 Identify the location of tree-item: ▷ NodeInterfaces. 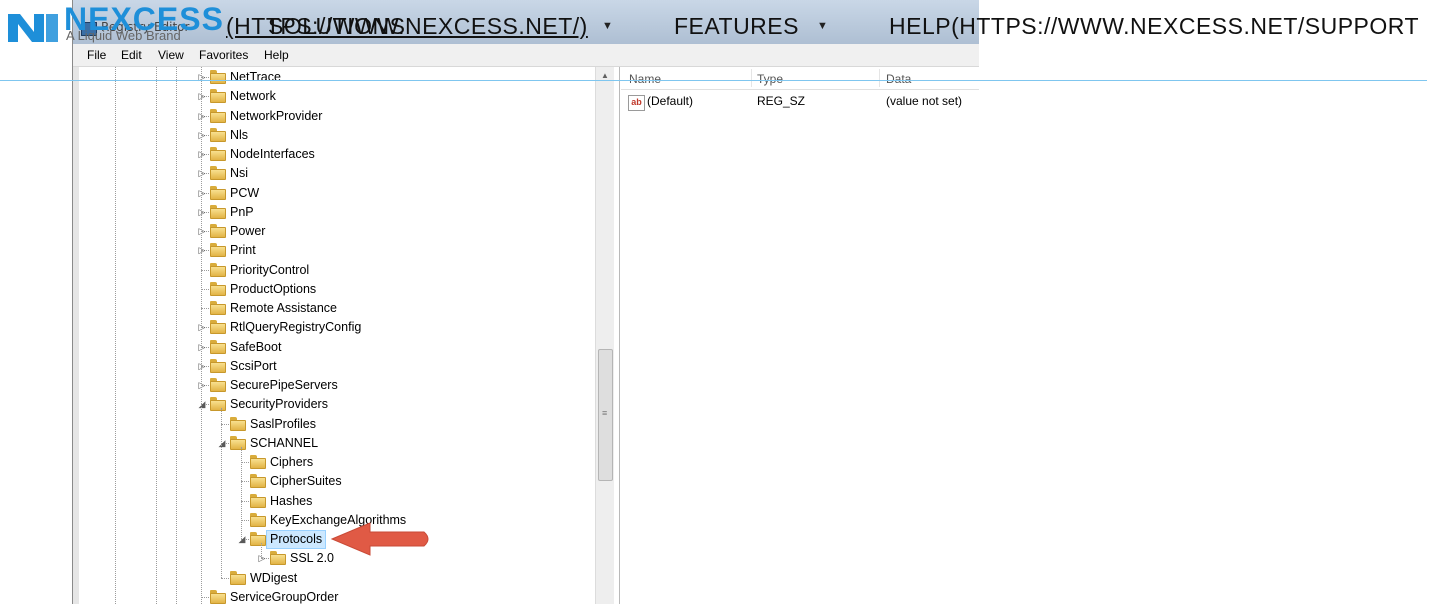
(333, 154).